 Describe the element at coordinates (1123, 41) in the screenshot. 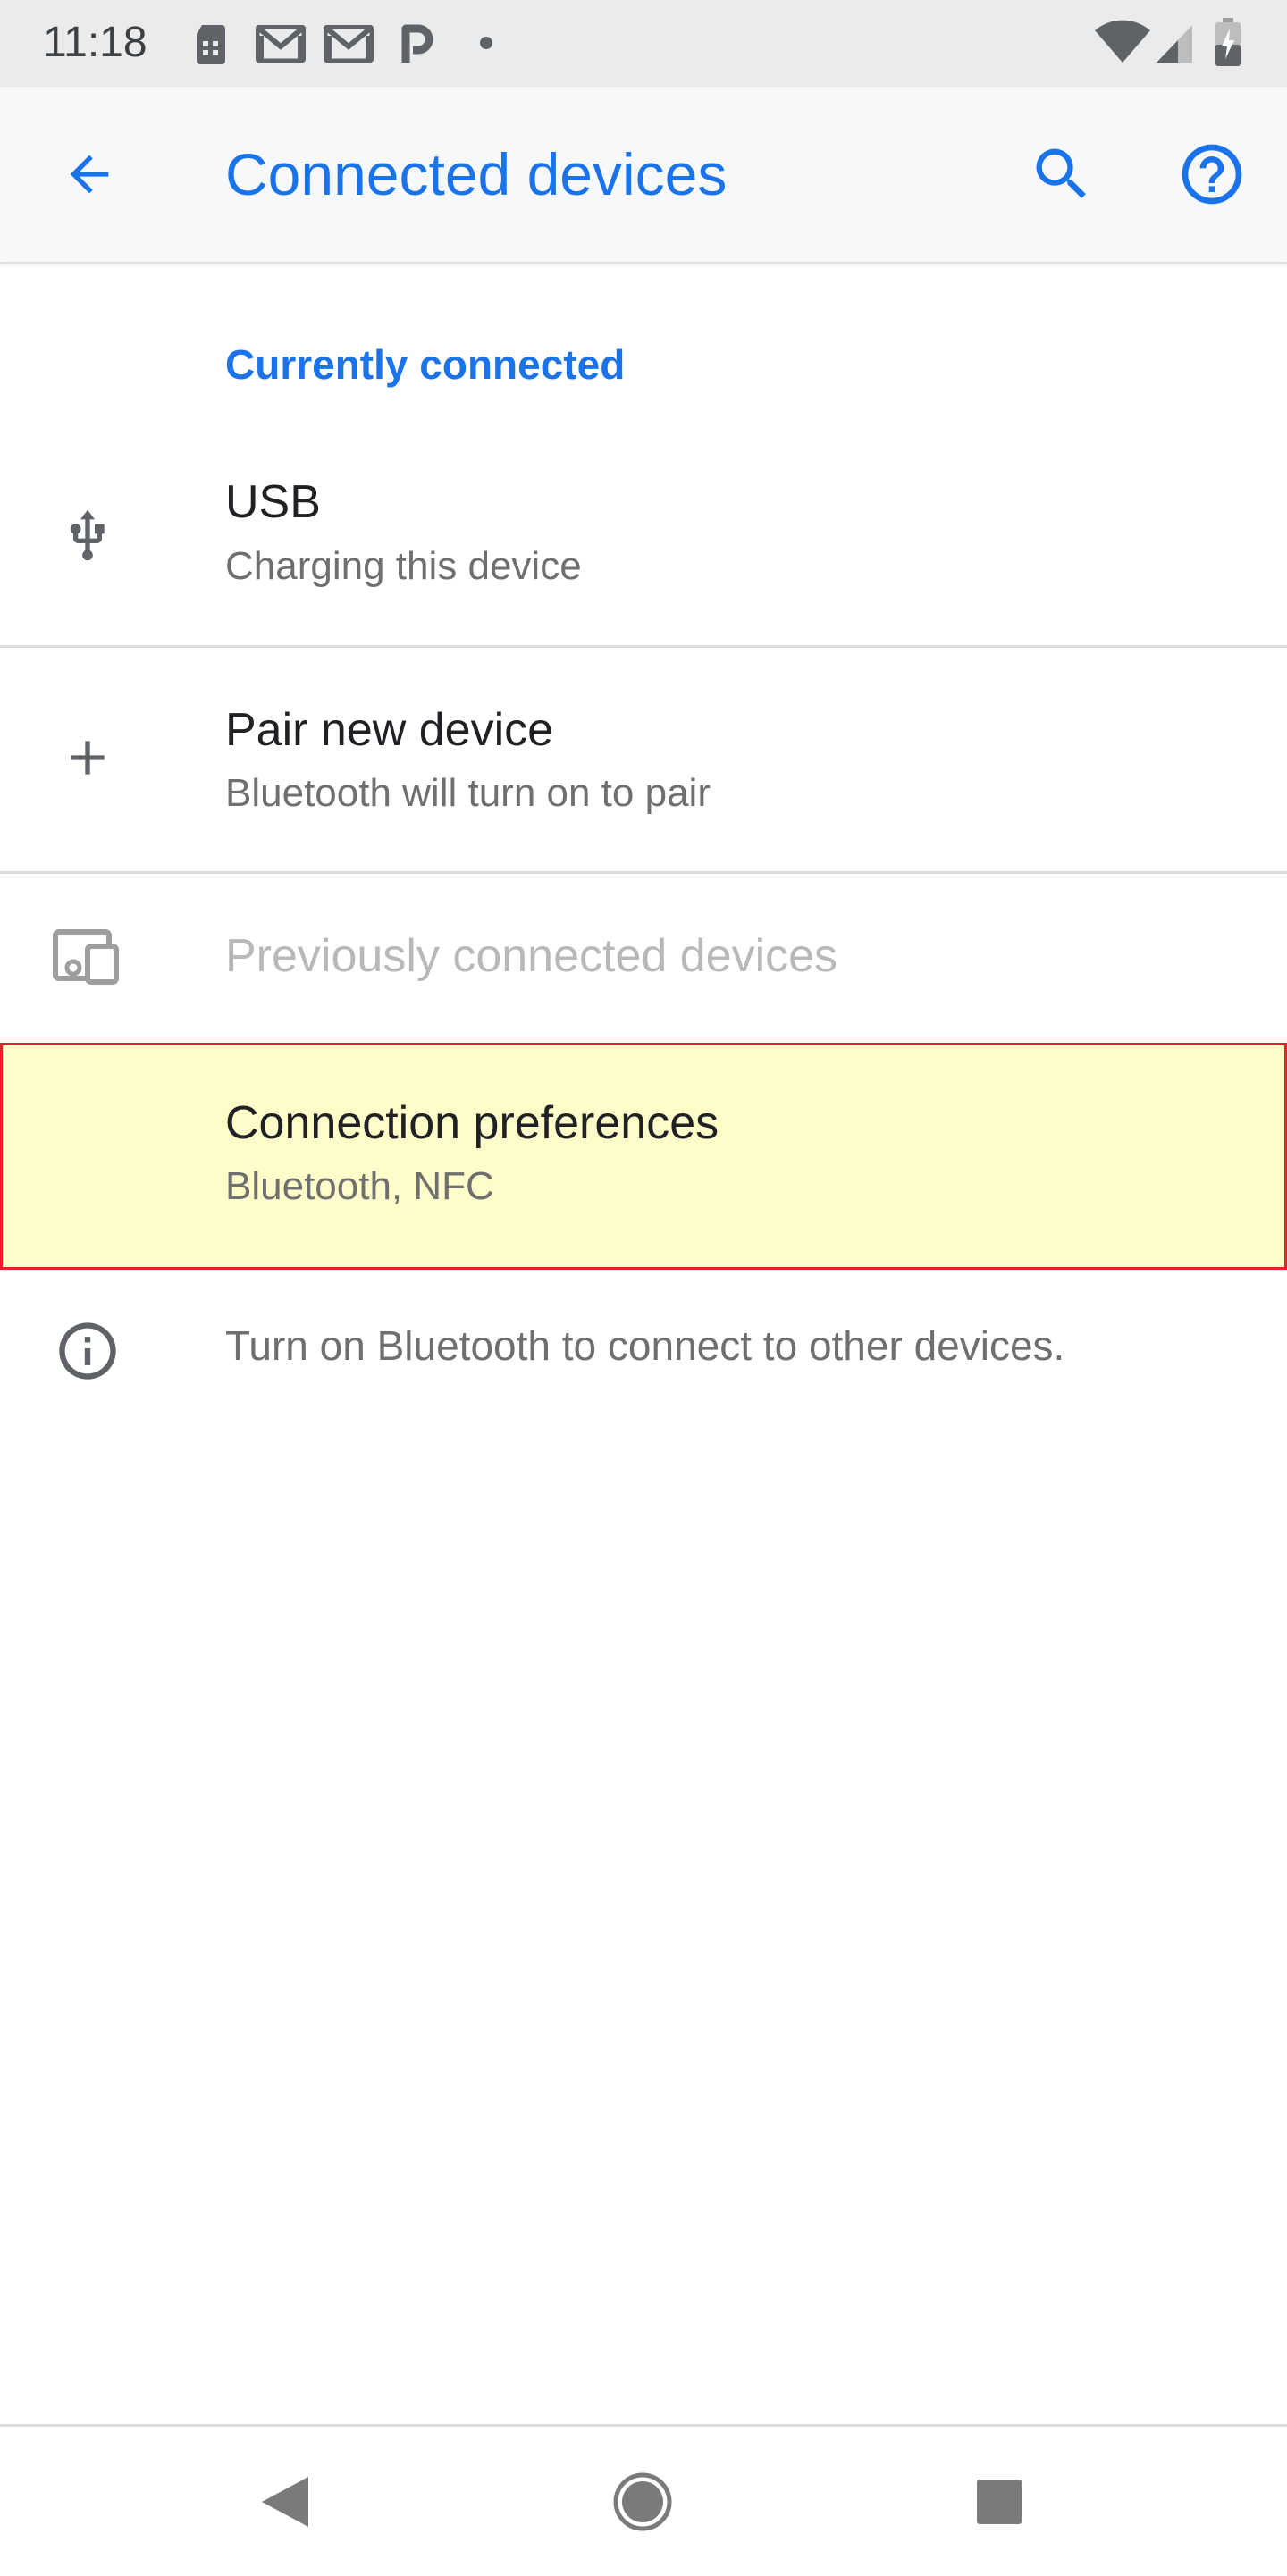

I see `wifi-icon` at that location.